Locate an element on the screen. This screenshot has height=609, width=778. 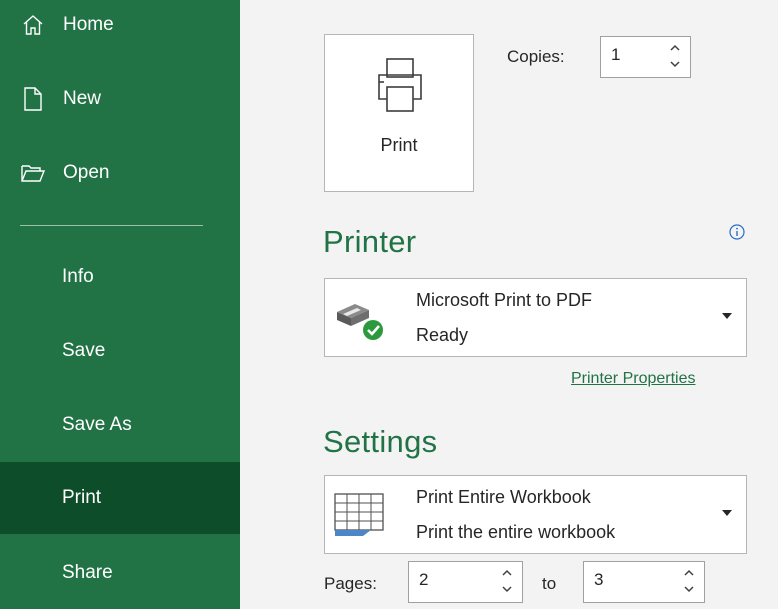
printer-dropdown: Microsoft Print to PDF Ready is located at coordinates (535, 317).